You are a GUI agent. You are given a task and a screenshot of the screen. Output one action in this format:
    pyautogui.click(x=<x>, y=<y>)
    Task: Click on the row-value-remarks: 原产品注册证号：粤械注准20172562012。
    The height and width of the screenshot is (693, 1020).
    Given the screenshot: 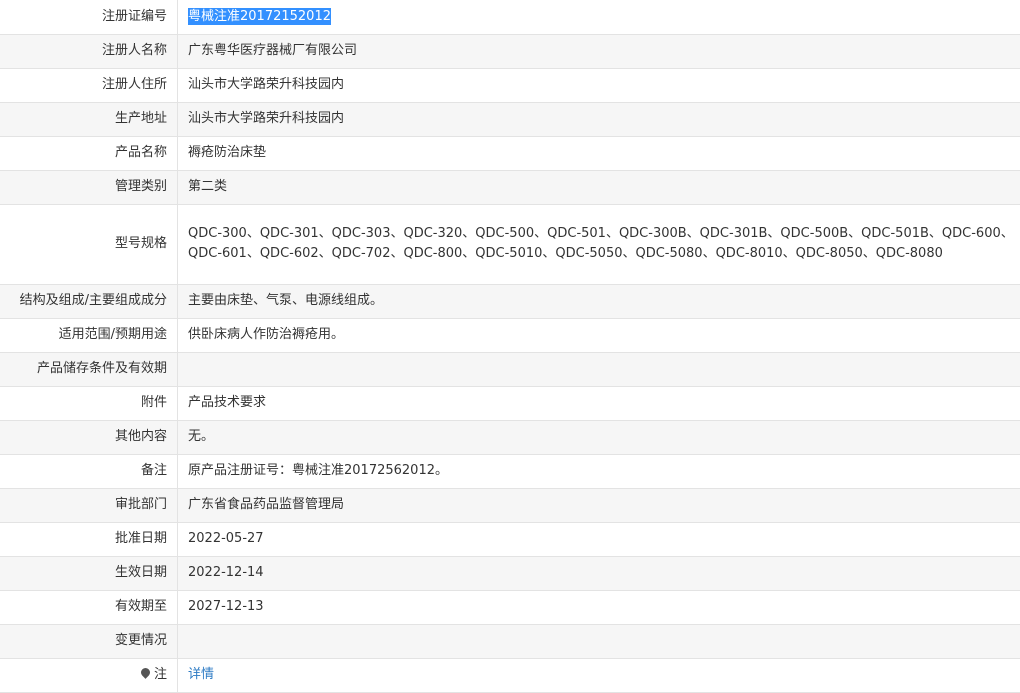 What is the action you would take?
    pyautogui.click(x=599, y=471)
    